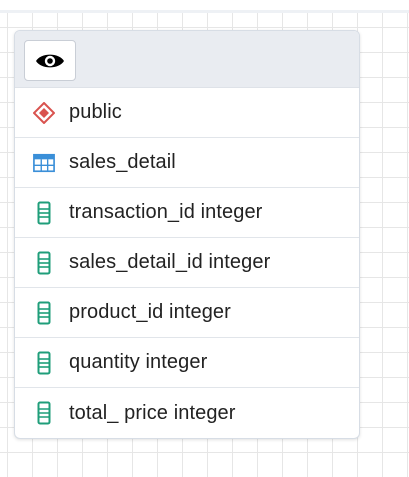  Describe the element at coordinates (44, 163) in the screenshot. I see `table-grid-icon` at that location.